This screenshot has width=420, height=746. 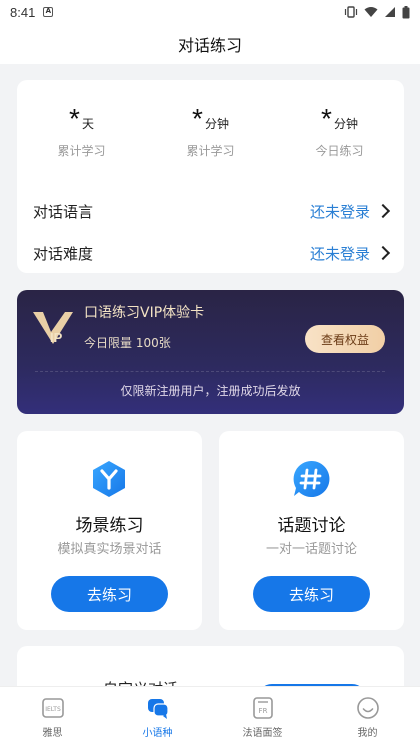 I want to click on scene-practice-title: 场景练习, so click(x=109, y=526).